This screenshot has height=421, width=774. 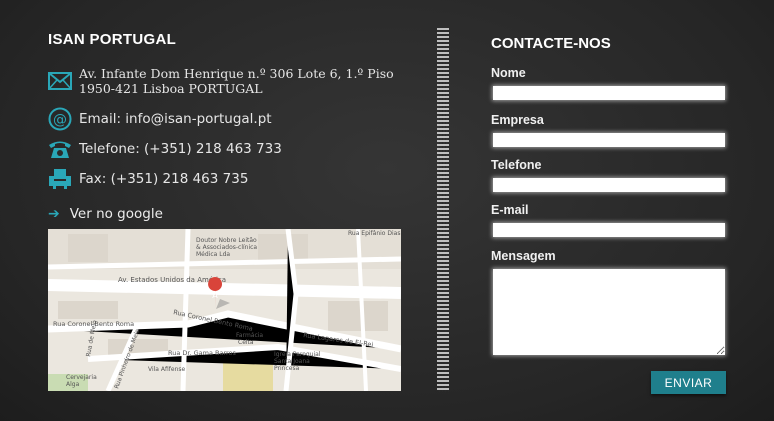 I want to click on email-row: @ Email: info@isan-portugal.pt, so click(x=160, y=119).